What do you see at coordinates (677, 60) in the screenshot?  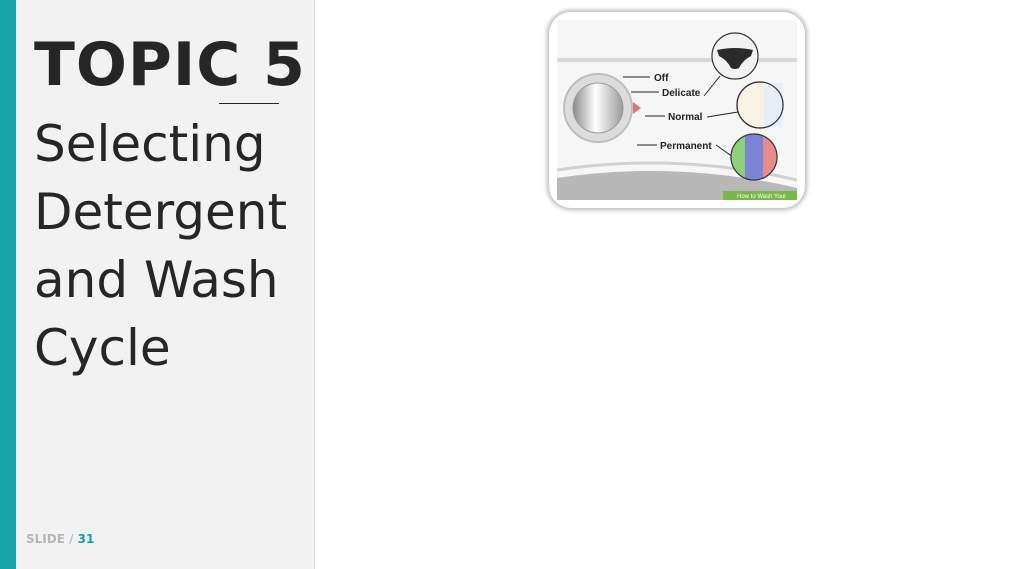 I see `panel-seam` at bounding box center [677, 60].